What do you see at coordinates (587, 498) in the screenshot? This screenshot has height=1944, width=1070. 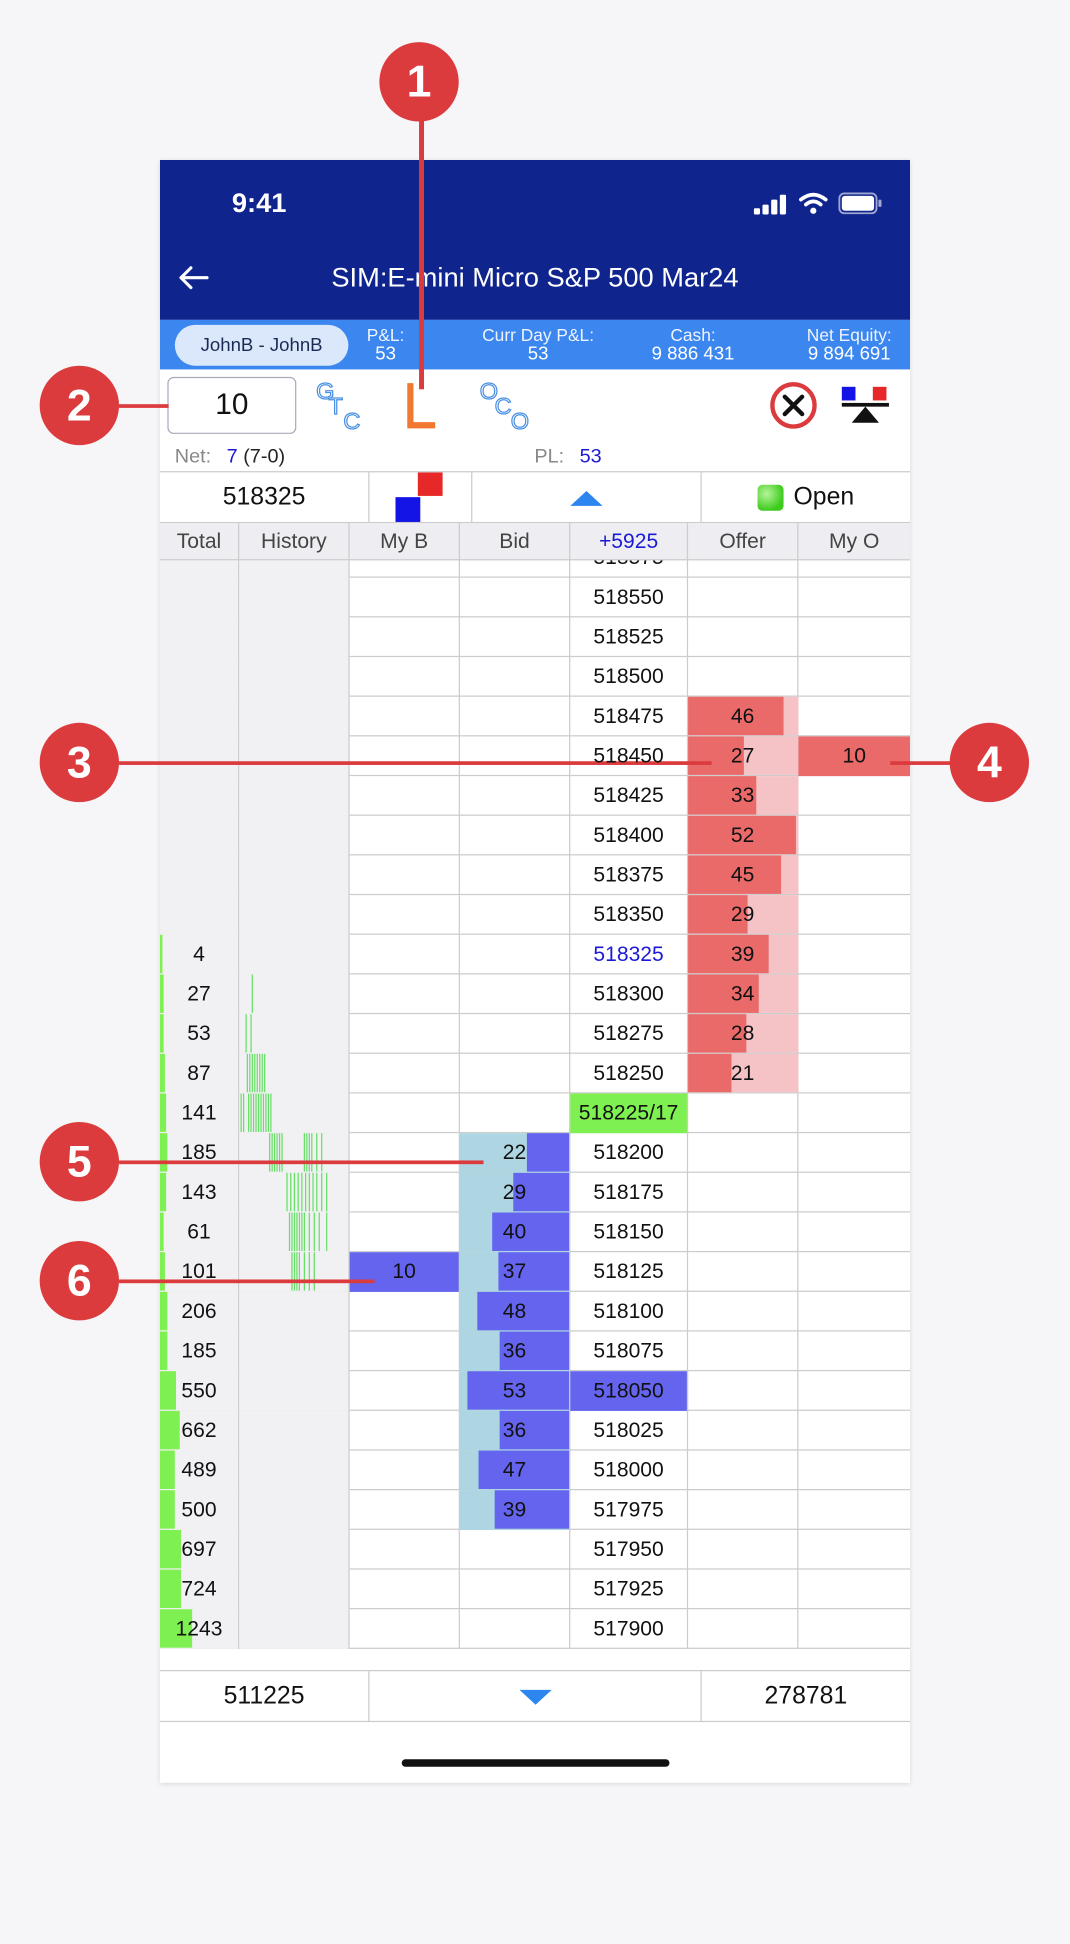 I see `scroll-up-button` at bounding box center [587, 498].